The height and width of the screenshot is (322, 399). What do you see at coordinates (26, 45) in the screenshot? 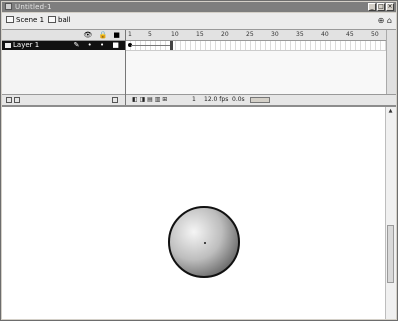
I see `layer-name: Layer 1` at bounding box center [26, 45].